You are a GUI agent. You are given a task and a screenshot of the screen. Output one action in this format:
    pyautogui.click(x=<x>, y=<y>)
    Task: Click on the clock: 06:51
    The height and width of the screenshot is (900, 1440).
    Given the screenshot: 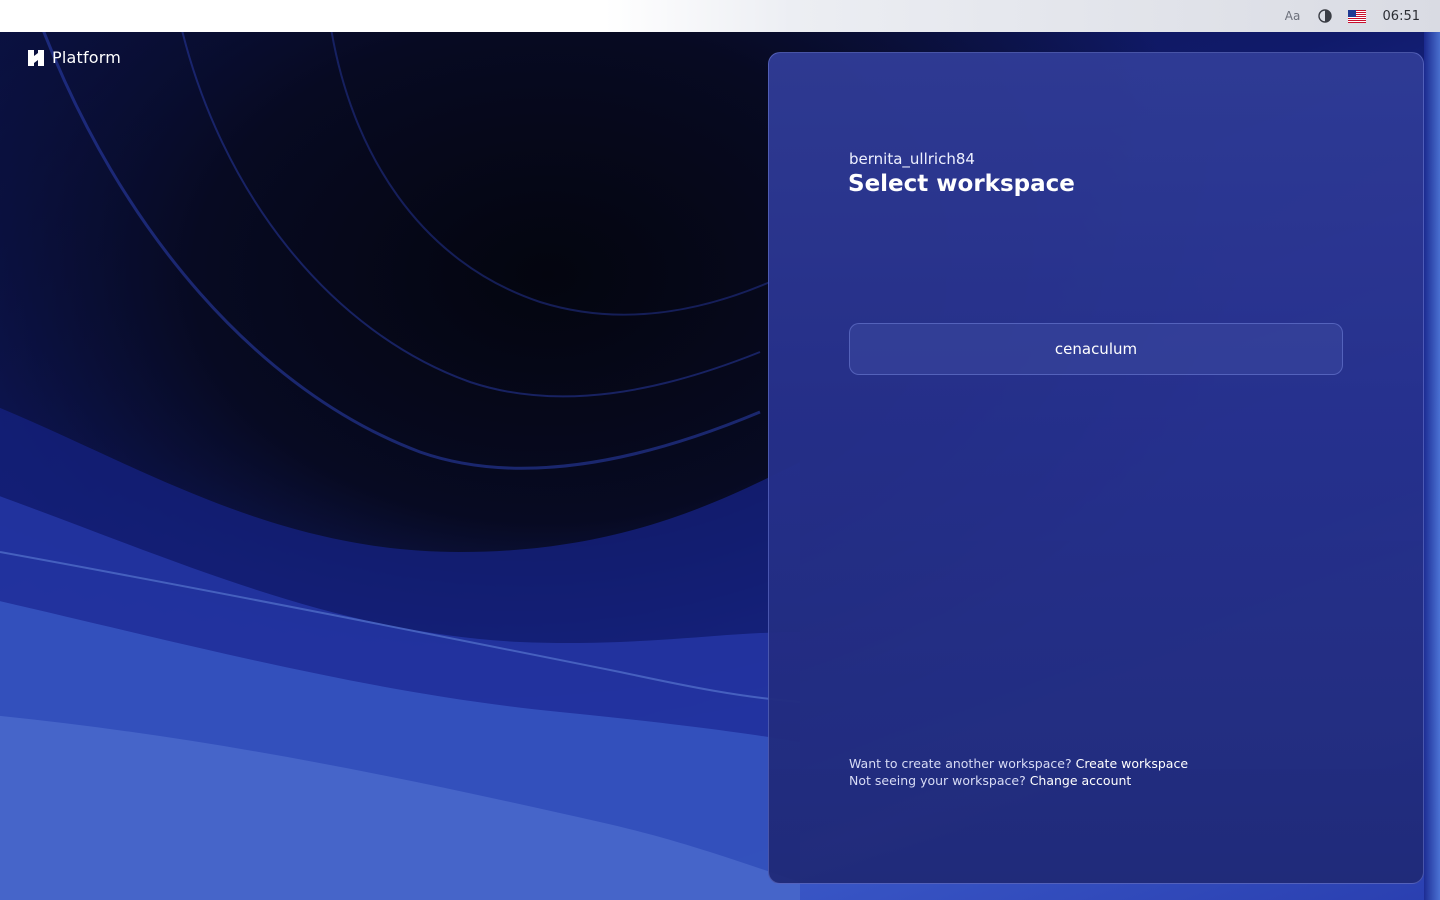 What is the action you would take?
    pyautogui.click(x=1401, y=16)
    